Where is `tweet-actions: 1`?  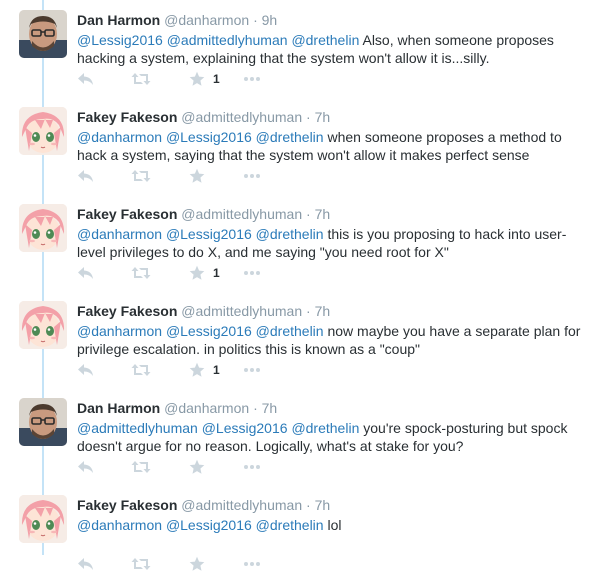 tweet-actions: 1 is located at coordinates (197, 79).